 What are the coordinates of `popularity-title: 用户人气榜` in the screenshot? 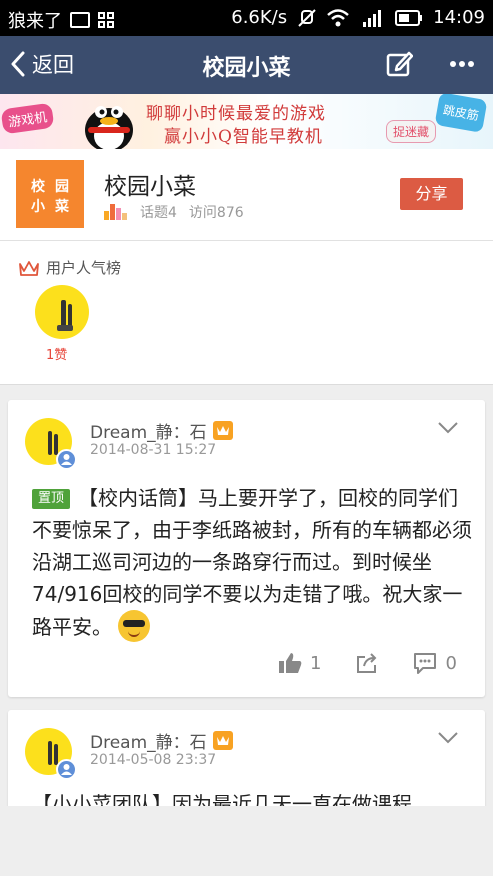 It's located at (69, 267).